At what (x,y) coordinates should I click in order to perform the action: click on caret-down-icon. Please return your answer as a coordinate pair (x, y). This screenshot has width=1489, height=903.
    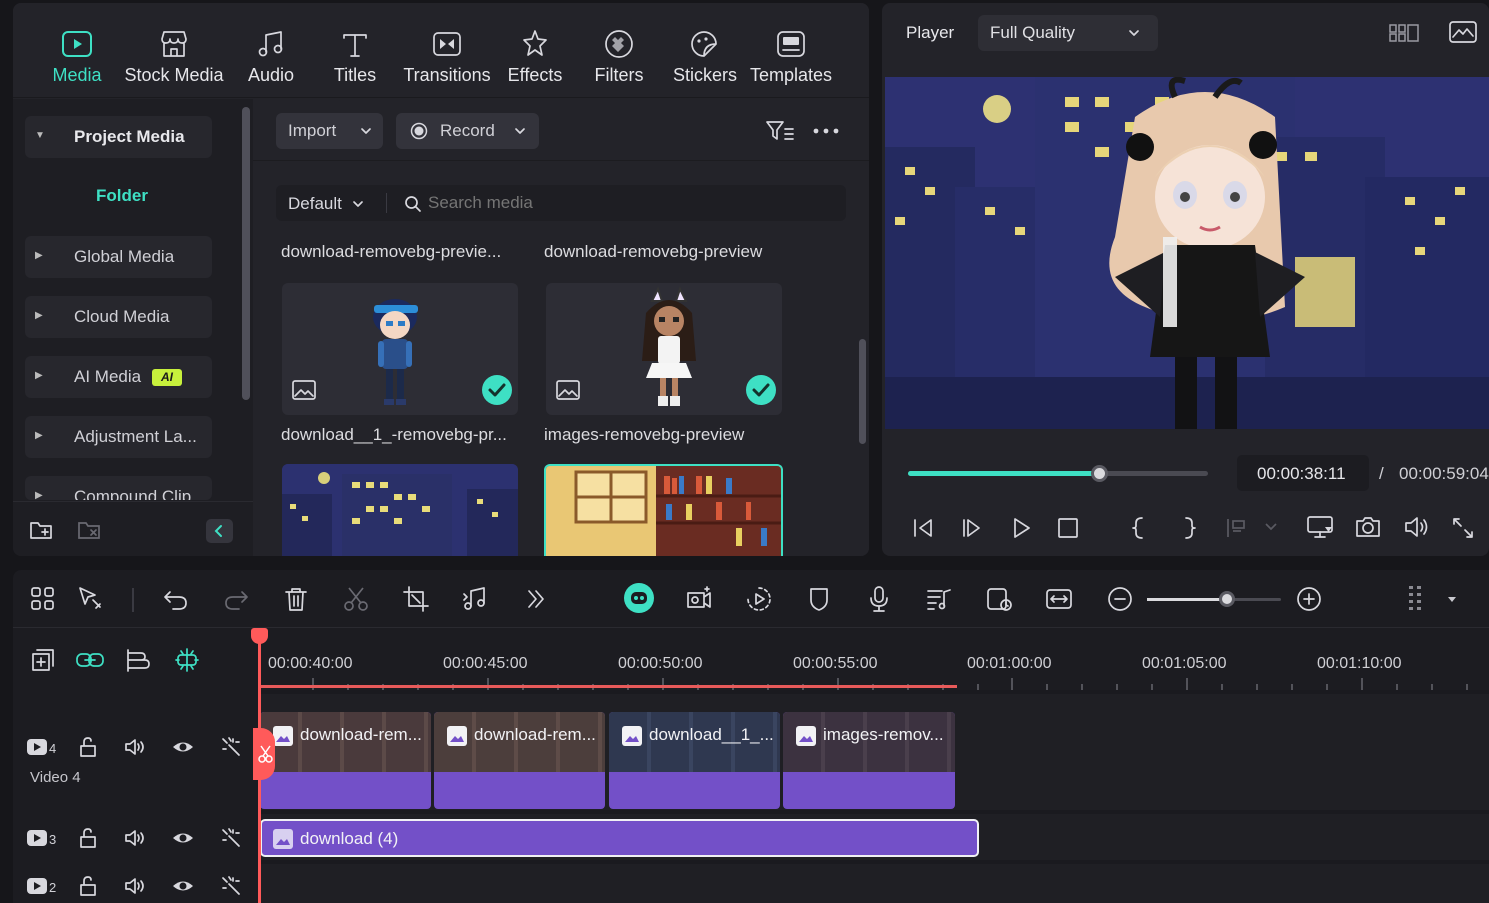
    Looking at the image, I should click on (1452, 599).